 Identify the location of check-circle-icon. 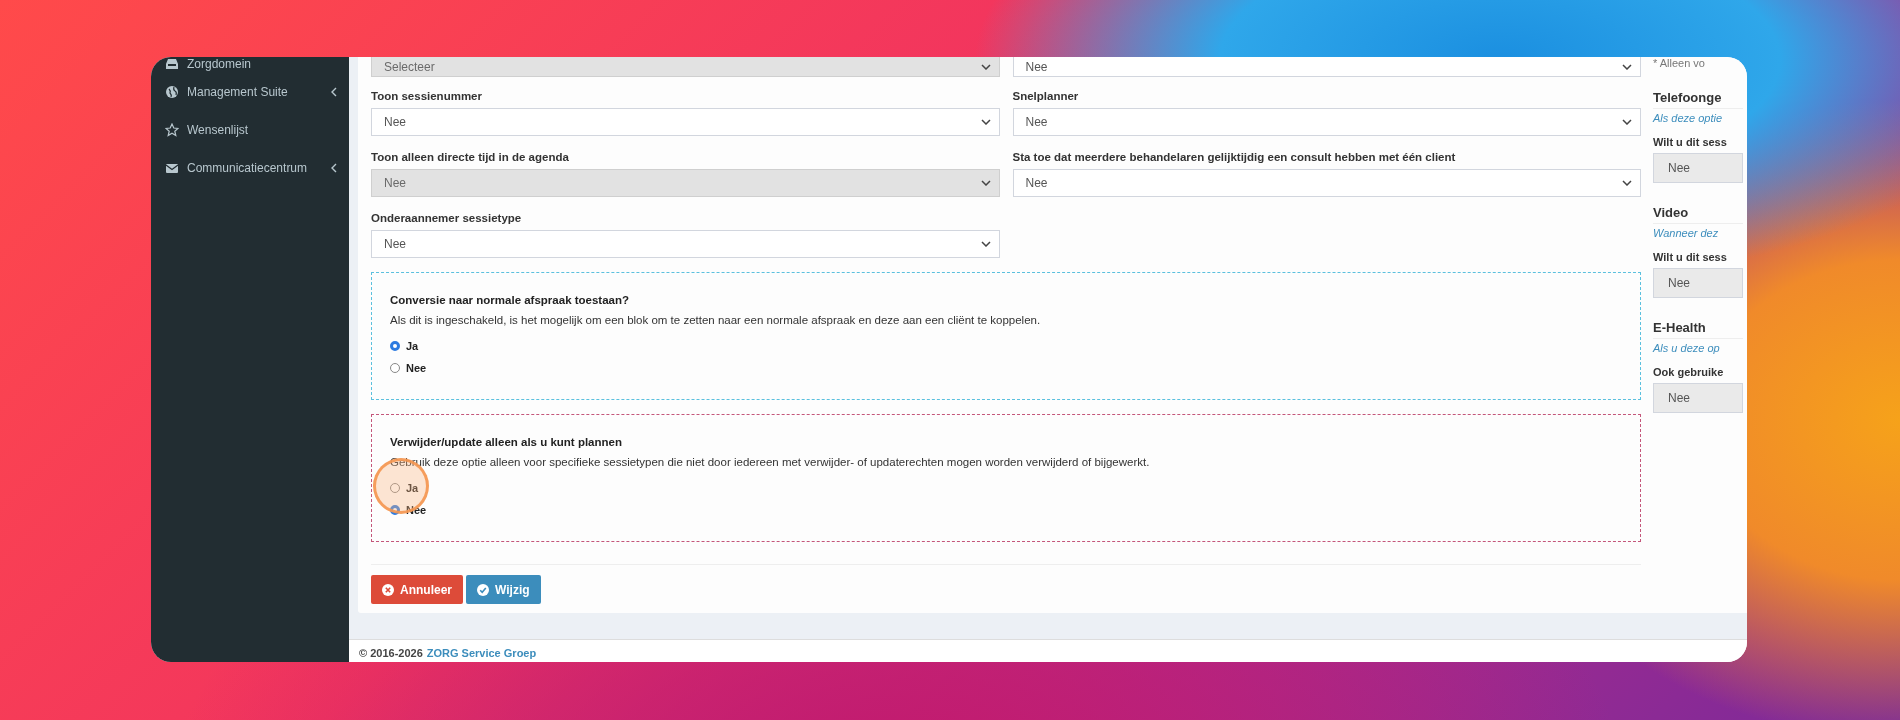
(483, 589).